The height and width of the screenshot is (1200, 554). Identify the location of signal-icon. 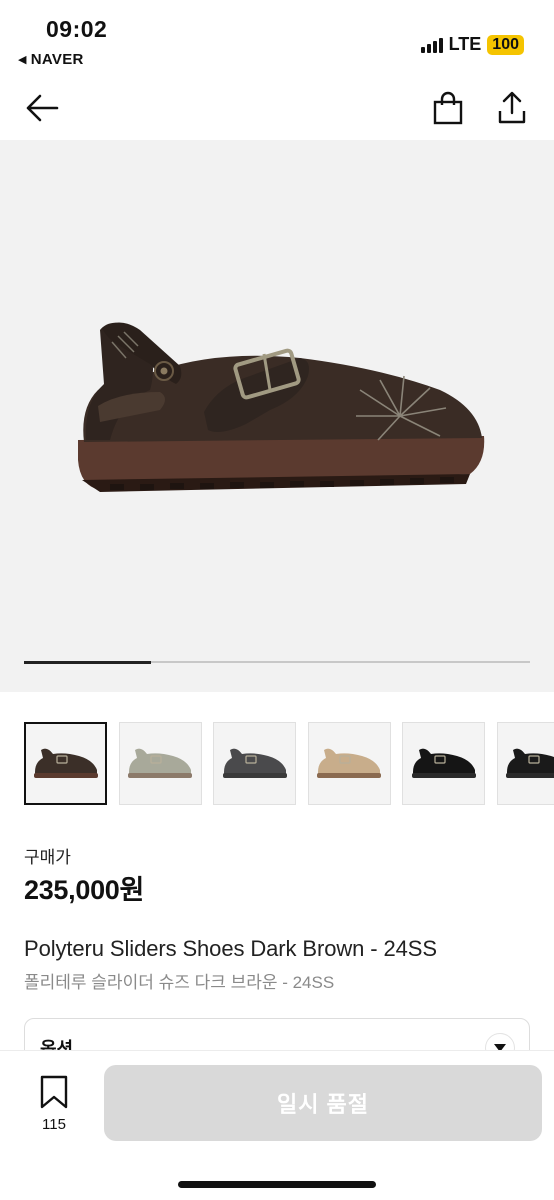
(431, 45).